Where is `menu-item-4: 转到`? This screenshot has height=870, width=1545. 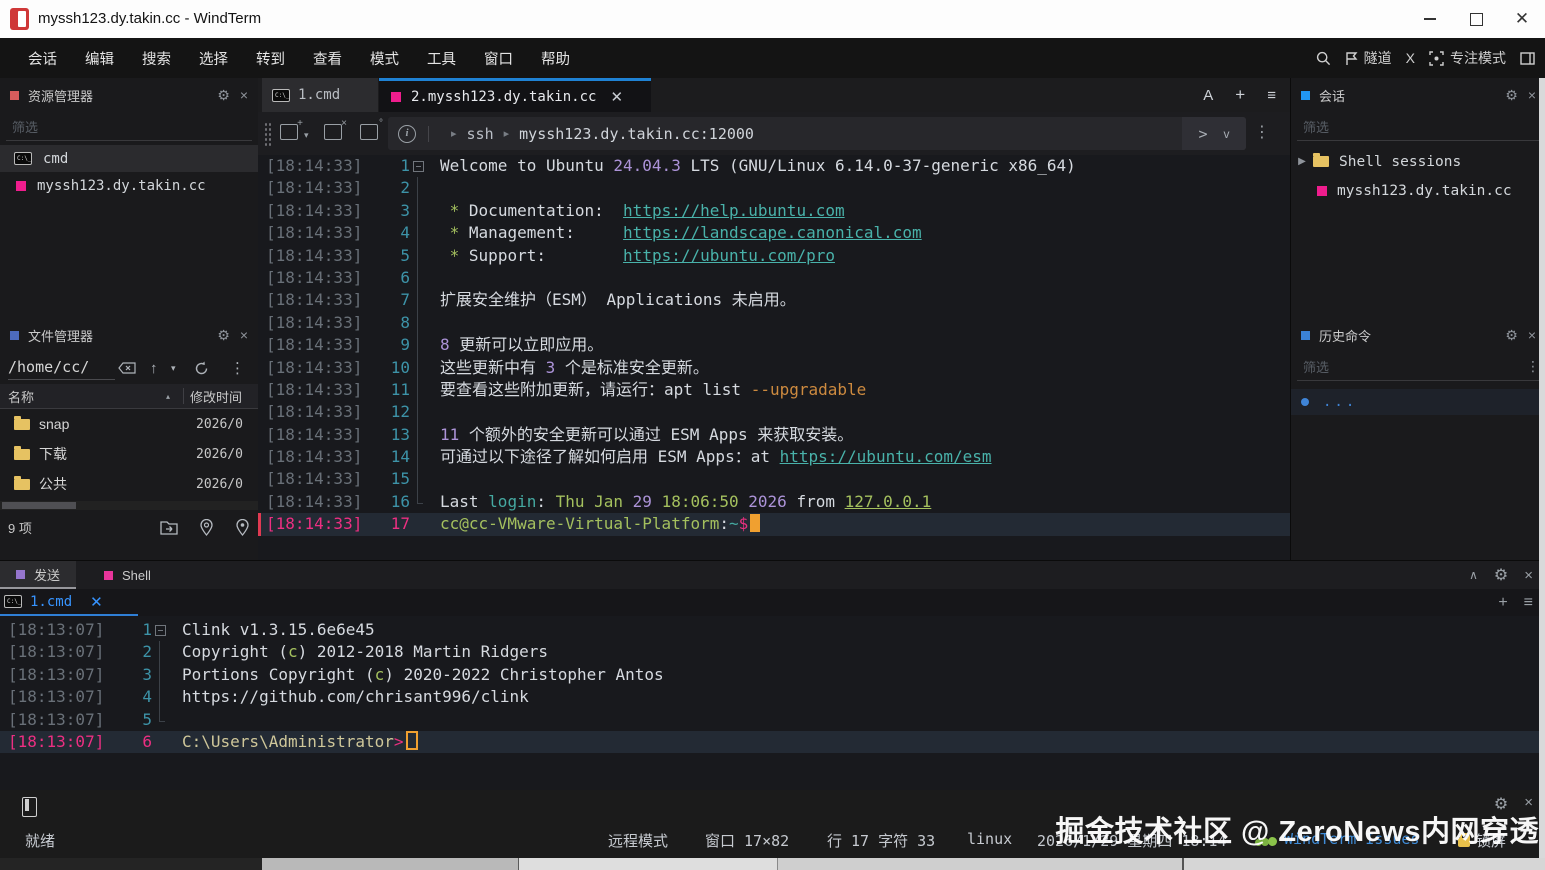 menu-item-4: 转到 is located at coordinates (270, 58).